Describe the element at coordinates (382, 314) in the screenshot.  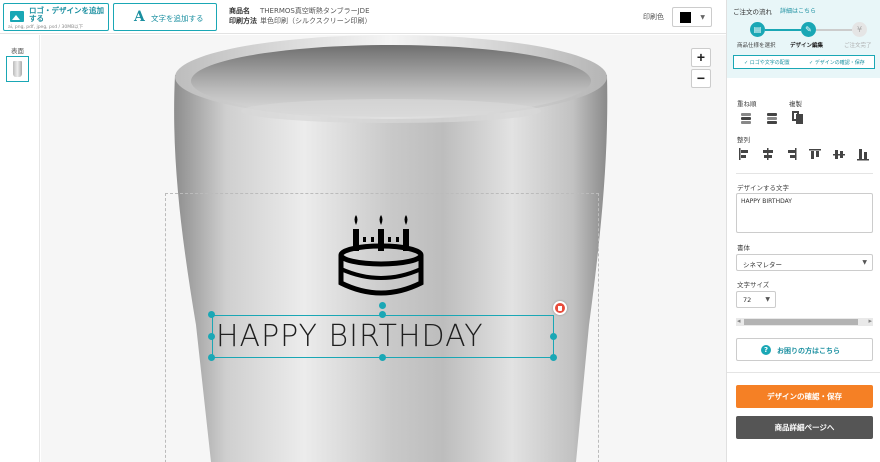
I see `resize-handle-n` at that location.